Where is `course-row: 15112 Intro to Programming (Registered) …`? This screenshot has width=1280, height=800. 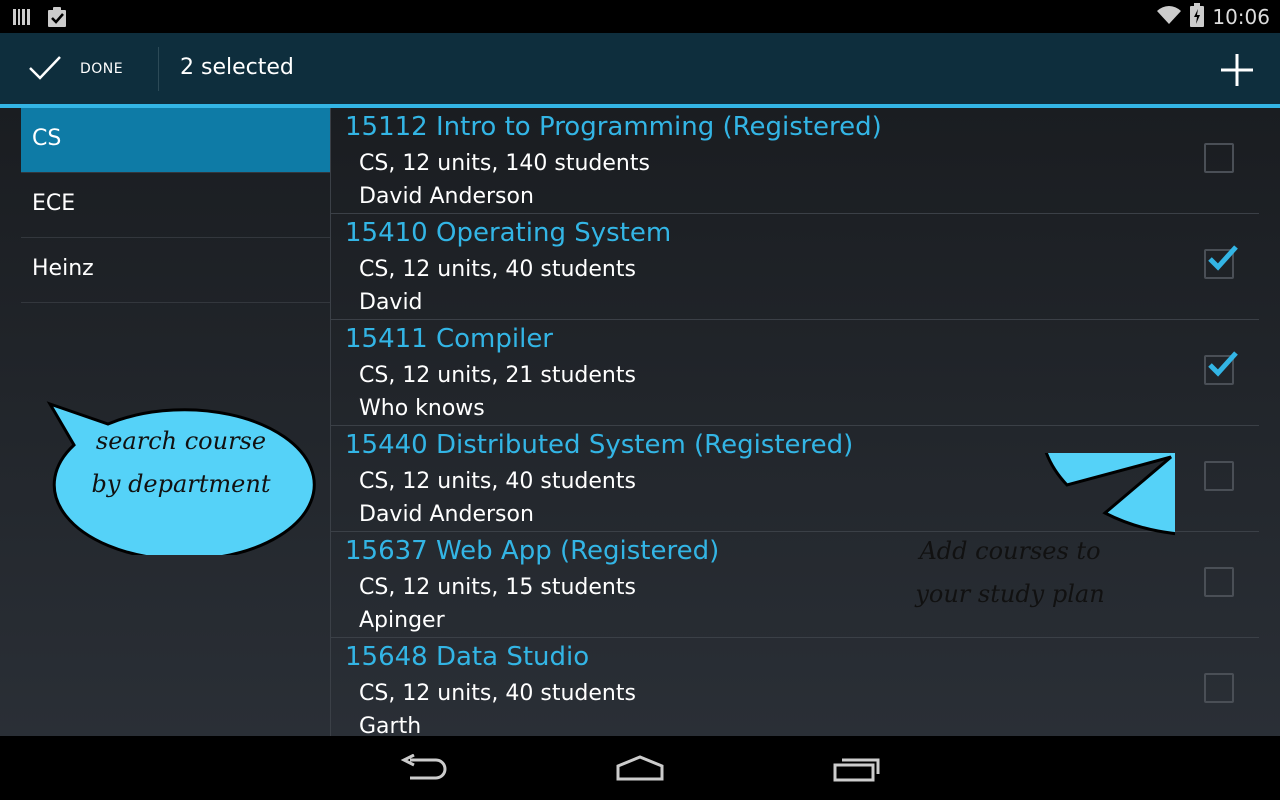
course-row: 15112 Intro to Programming (Registered) … is located at coordinates (795, 161).